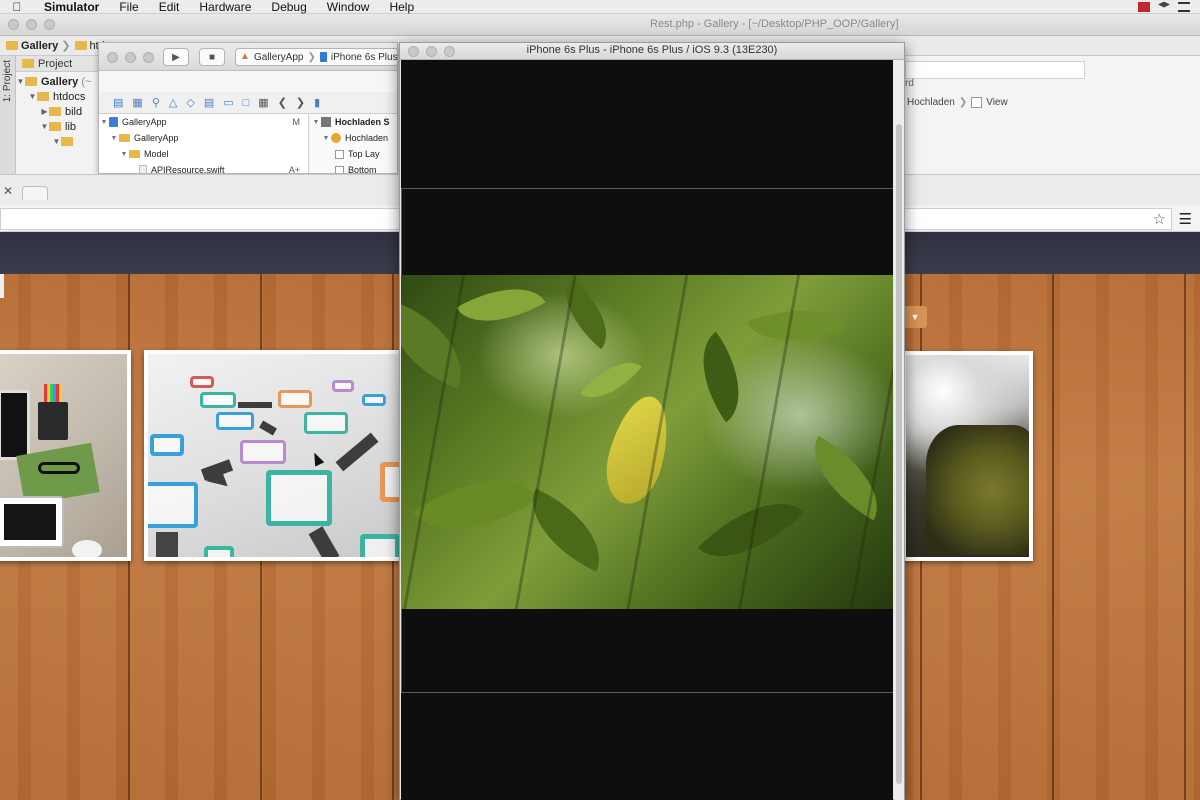 Image resolution: width=1200 pixels, height=800 pixels. What do you see at coordinates (173, 103) in the screenshot?
I see `issue-navigator-icon: △` at bounding box center [173, 103].